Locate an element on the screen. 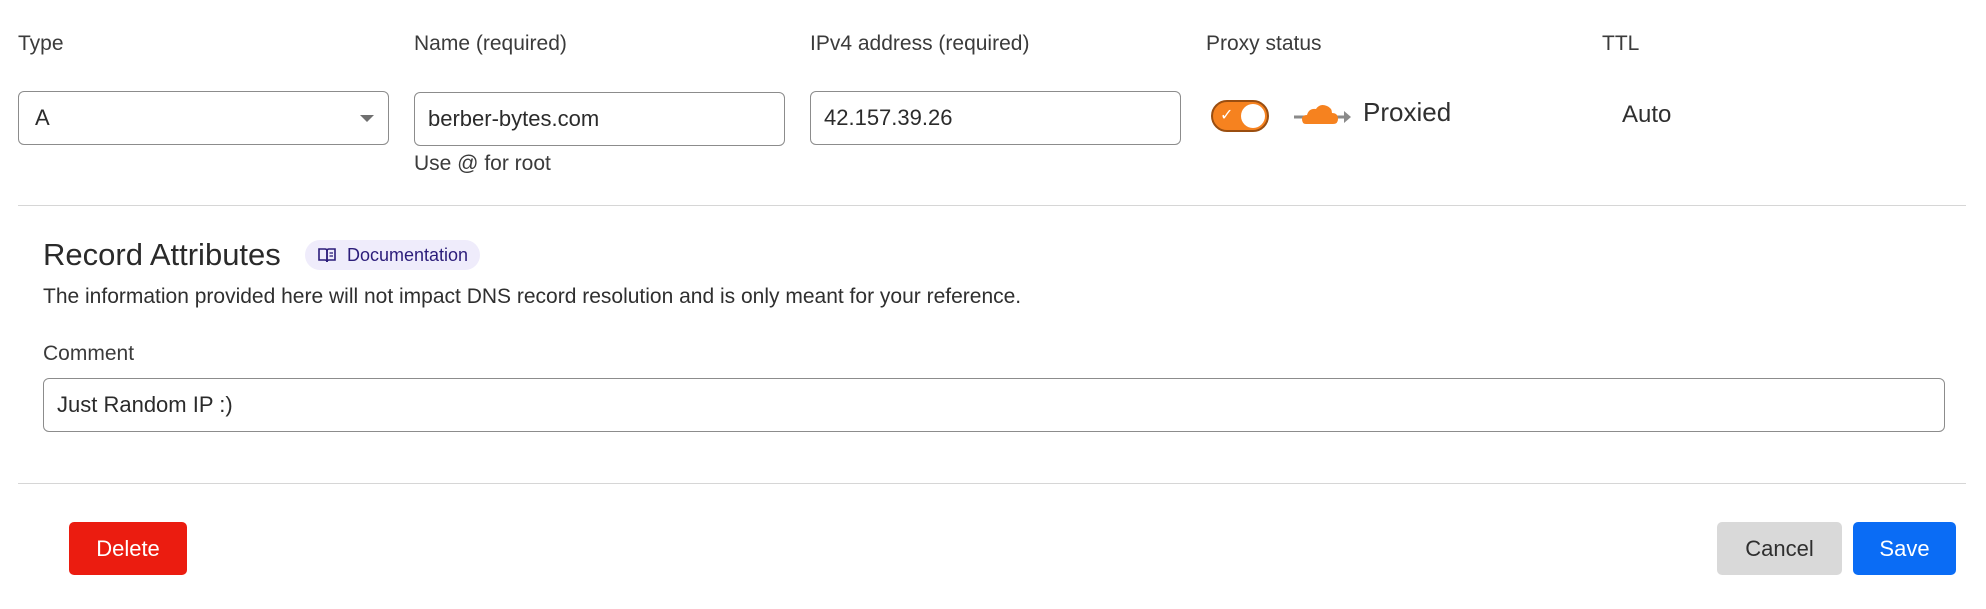 This screenshot has width=1986, height=609. type-select-value: A is located at coordinates (42, 117).